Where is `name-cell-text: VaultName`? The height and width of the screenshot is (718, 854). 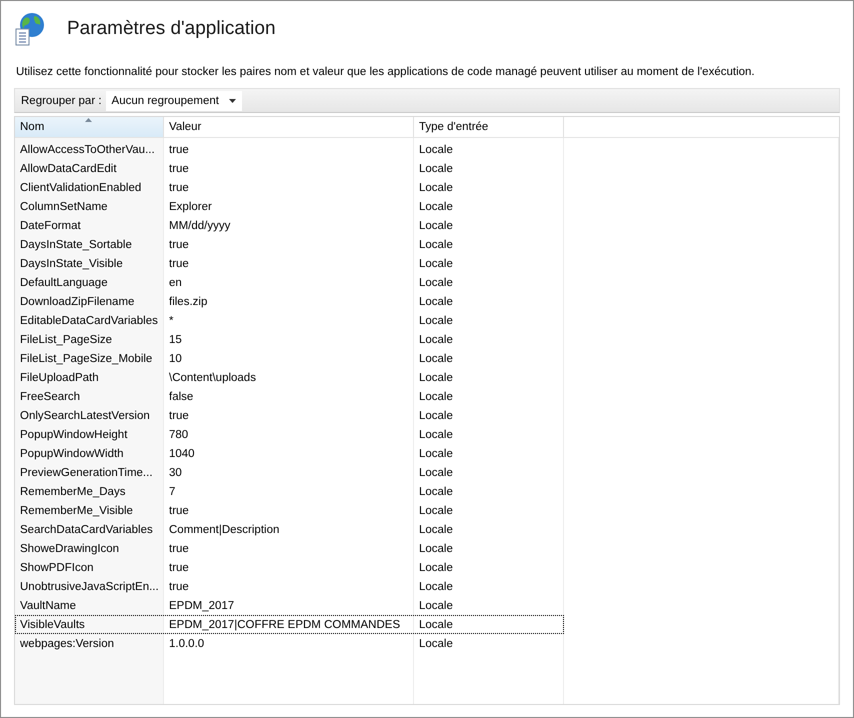 name-cell-text: VaultName is located at coordinates (48, 606).